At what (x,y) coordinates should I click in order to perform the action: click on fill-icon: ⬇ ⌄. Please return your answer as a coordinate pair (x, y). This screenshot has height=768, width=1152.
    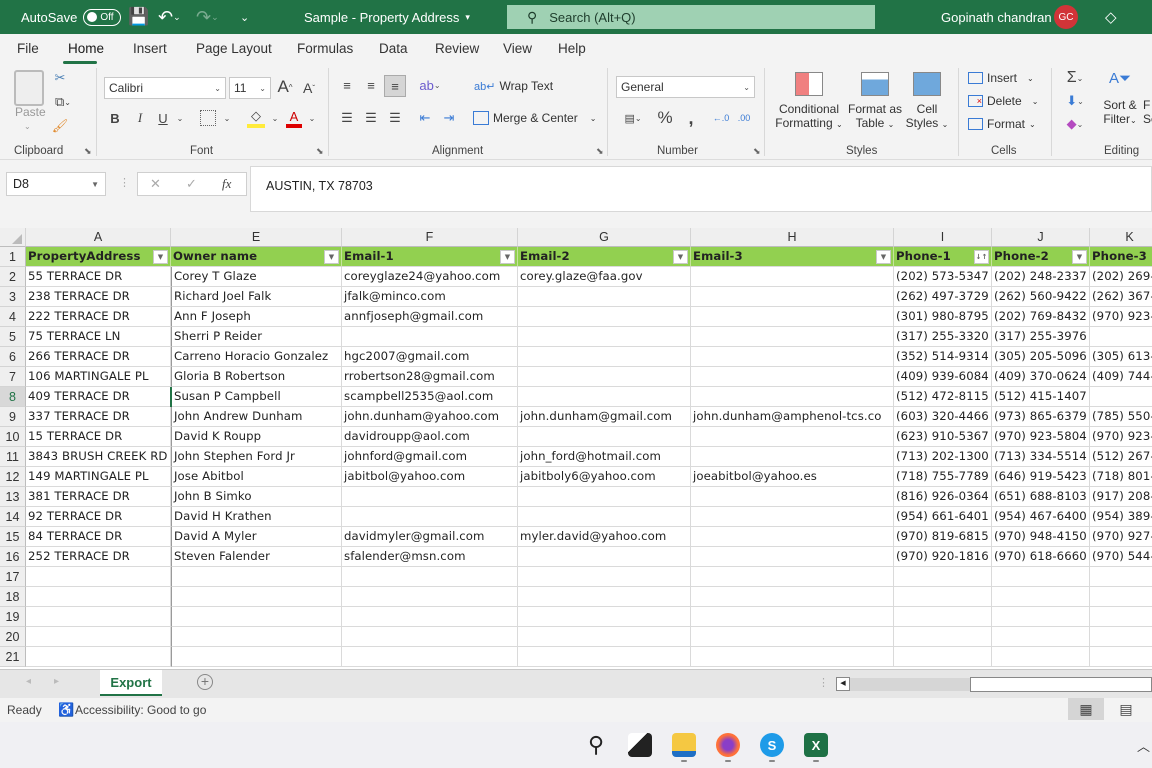
    Looking at the image, I should click on (1075, 101).